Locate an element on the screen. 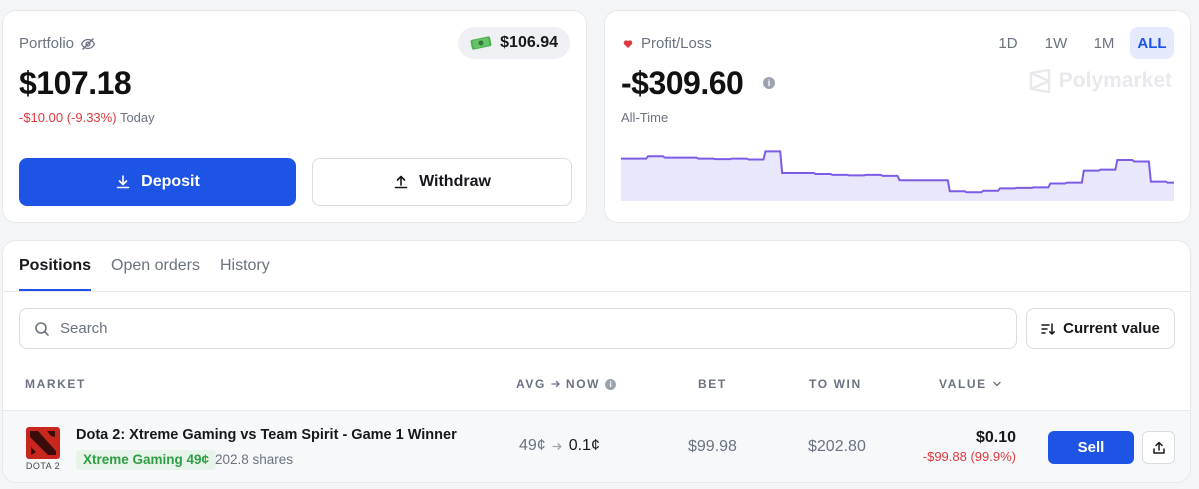 The width and height of the screenshot is (1199, 489). pnl-label-row: Profit/Loss is located at coordinates (667, 43).